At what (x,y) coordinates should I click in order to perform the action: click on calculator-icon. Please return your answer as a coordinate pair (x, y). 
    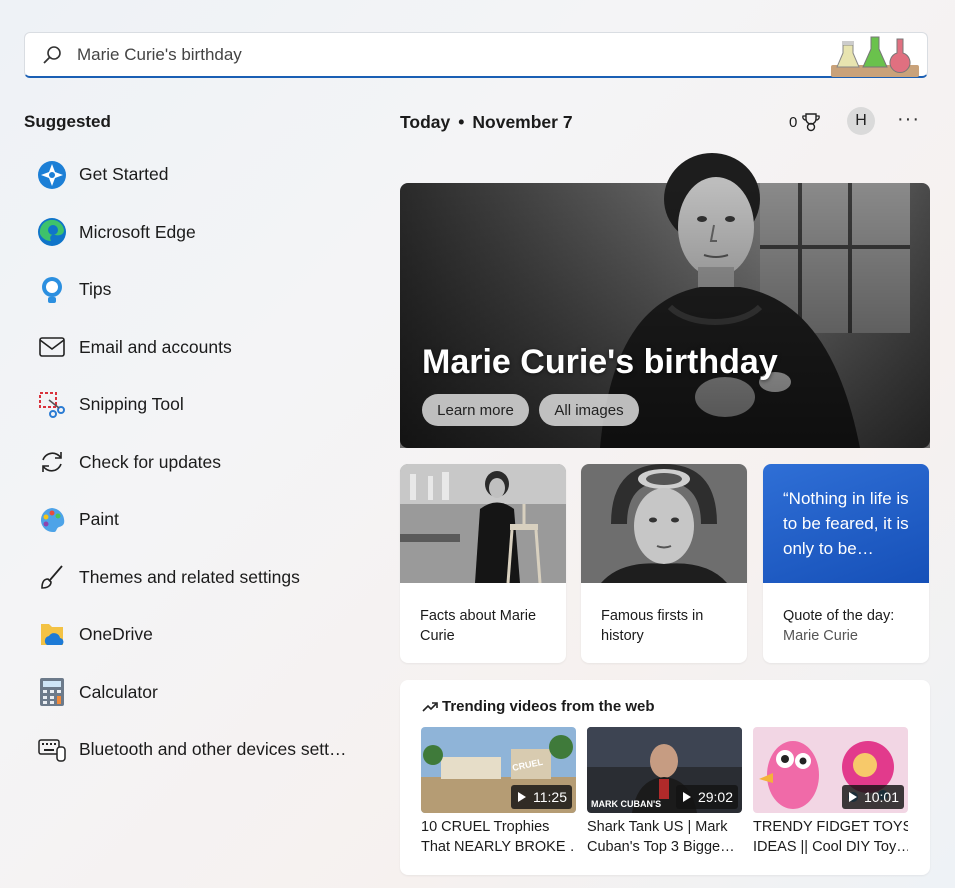
    Looking at the image, I should click on (52, 692).